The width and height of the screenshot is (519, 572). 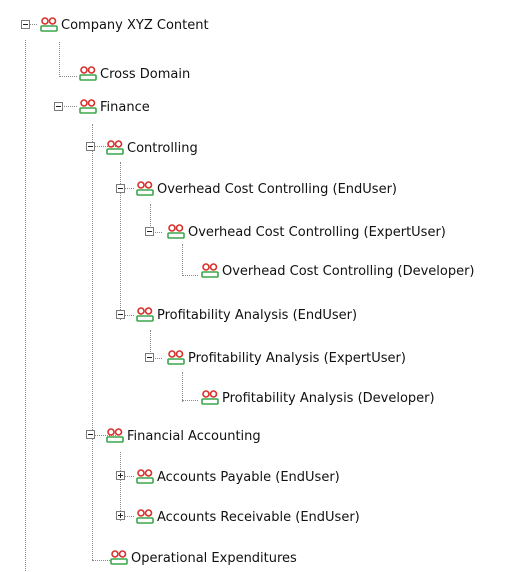 I want to click on tree-node-label: Operational Expenditures, so click(x=214, y=558).